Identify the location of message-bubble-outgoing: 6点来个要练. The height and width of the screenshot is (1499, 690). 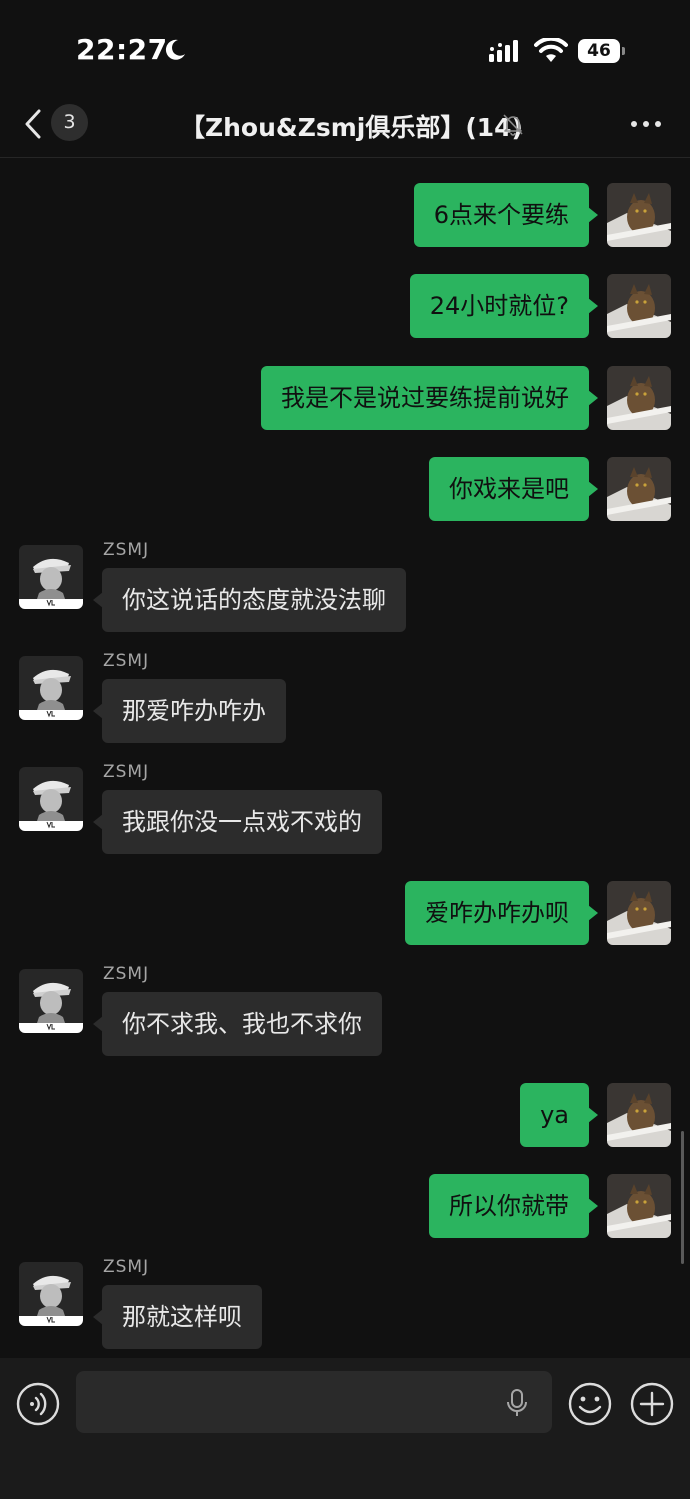
(506, 215).